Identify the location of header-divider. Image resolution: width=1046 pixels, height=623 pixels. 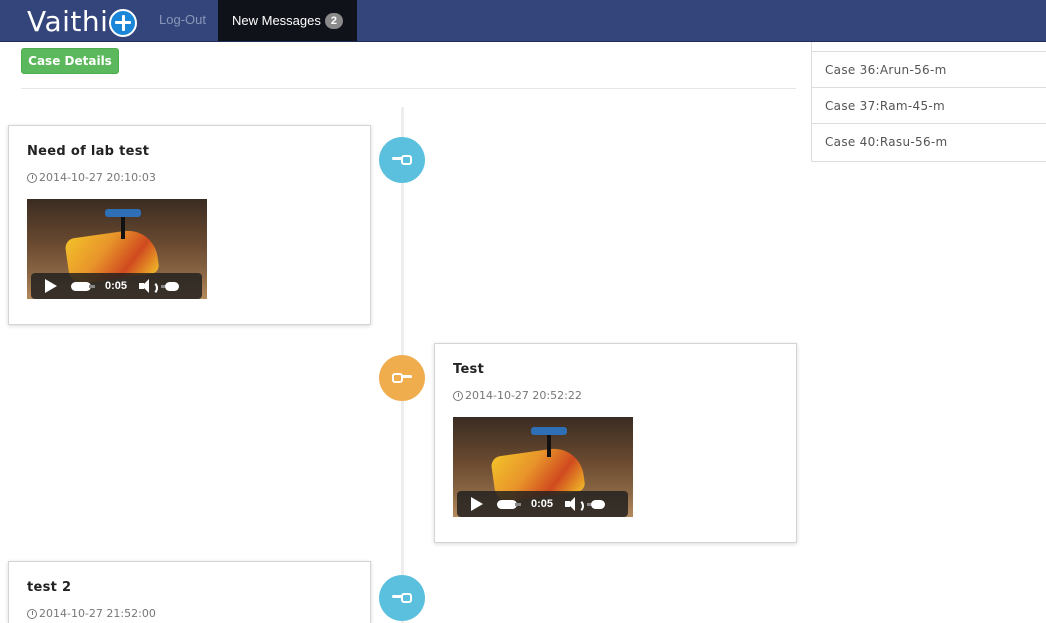
(408, 88).